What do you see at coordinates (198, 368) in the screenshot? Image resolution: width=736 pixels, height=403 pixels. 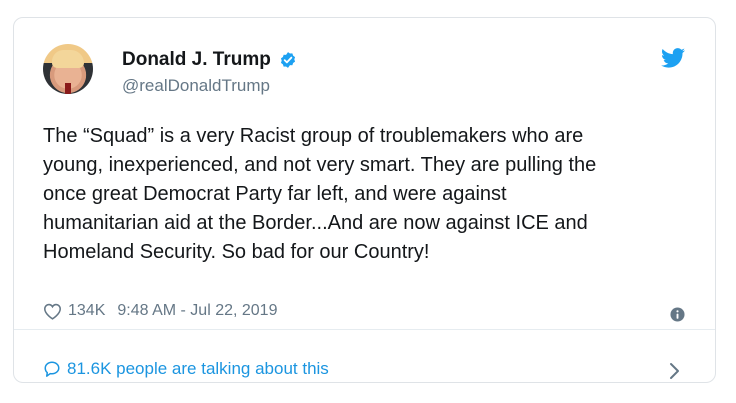 I see `conversation-label: 81.6K people are talking about this` at bounding box center [198, 368].